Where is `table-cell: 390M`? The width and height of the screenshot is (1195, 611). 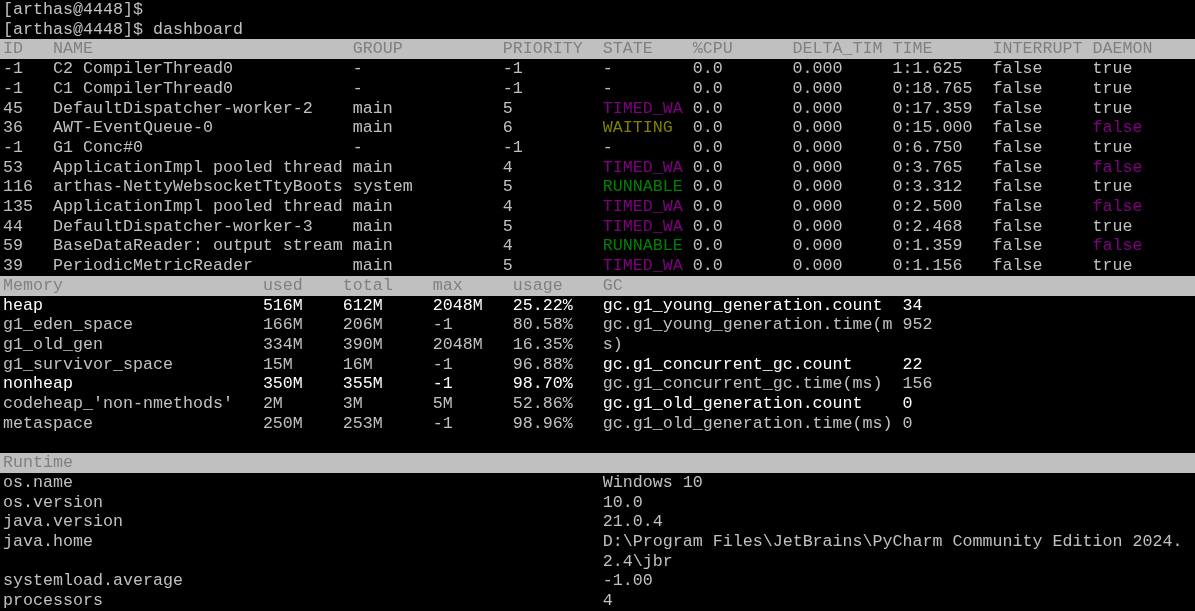 table-cell: 390M is located at coordinates (362, 344).